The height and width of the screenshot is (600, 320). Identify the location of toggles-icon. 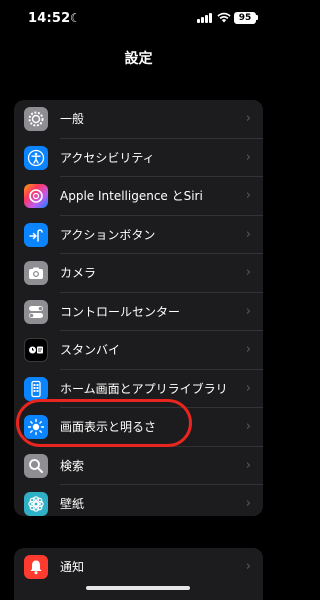
(36, 311).